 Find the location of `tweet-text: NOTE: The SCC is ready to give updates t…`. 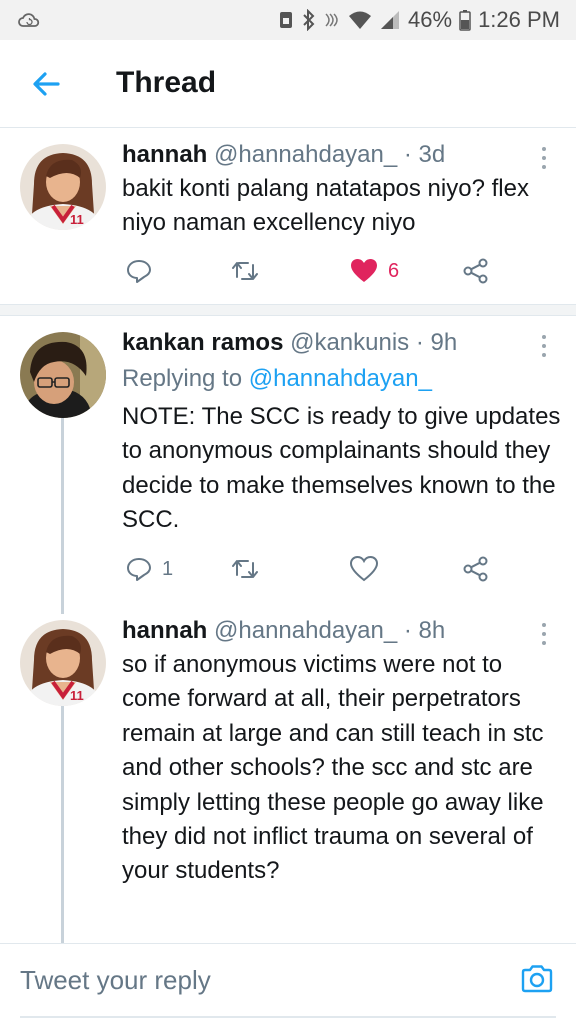

tweet-text: NOTE: The SCC is ready to give updates t… is located at coordinates (341, 468).